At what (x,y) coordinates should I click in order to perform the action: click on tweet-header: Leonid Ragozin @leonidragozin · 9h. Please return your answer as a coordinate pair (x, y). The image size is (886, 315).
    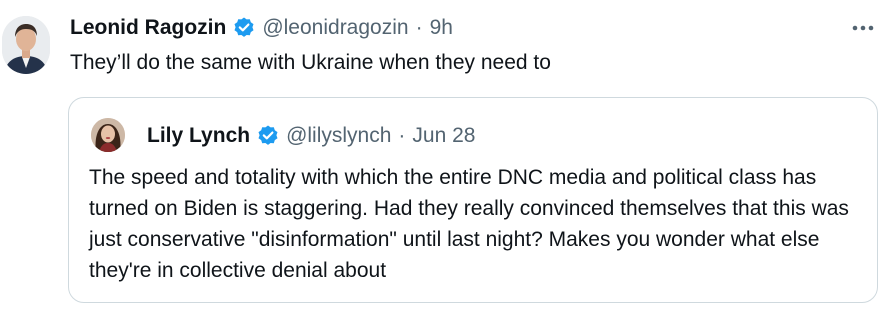
    Looking at the image, I should click on (261, 28).